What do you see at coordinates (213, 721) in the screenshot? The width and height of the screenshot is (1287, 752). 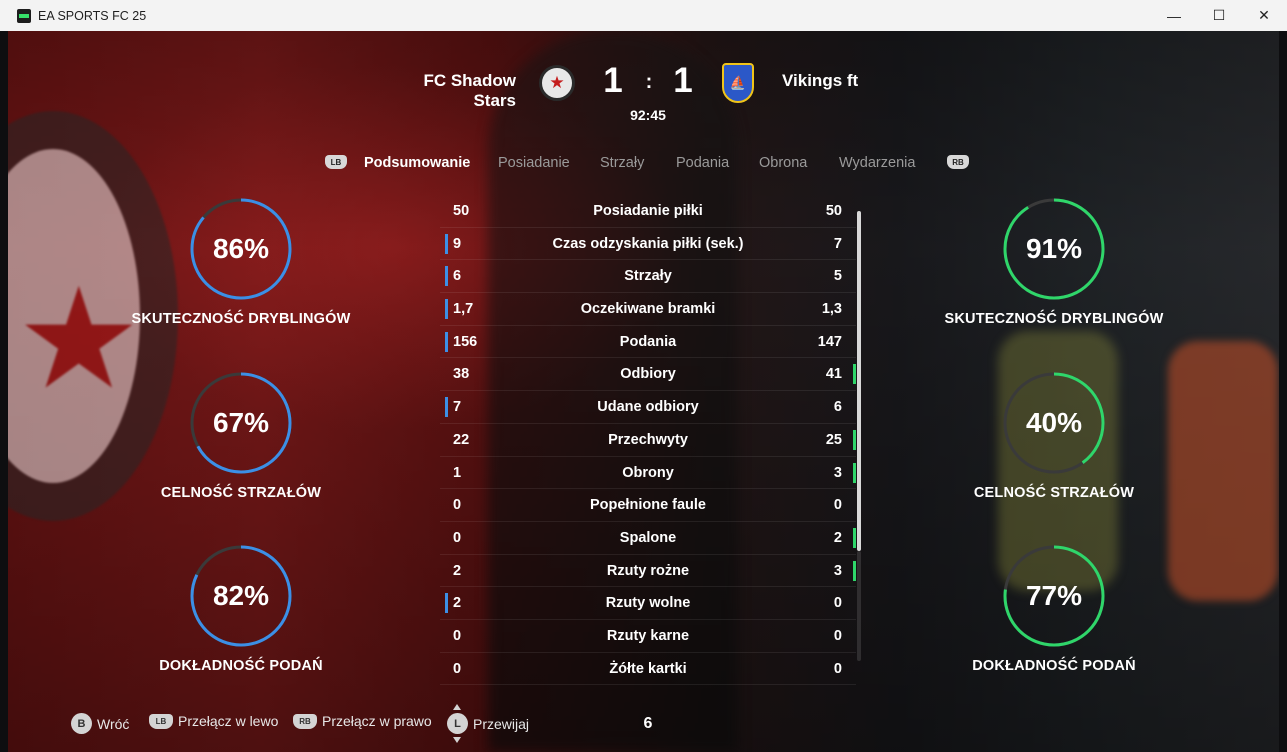 I see `switch-left-hint: LB Przełącz w lewo` at bounding box center [213, 721].